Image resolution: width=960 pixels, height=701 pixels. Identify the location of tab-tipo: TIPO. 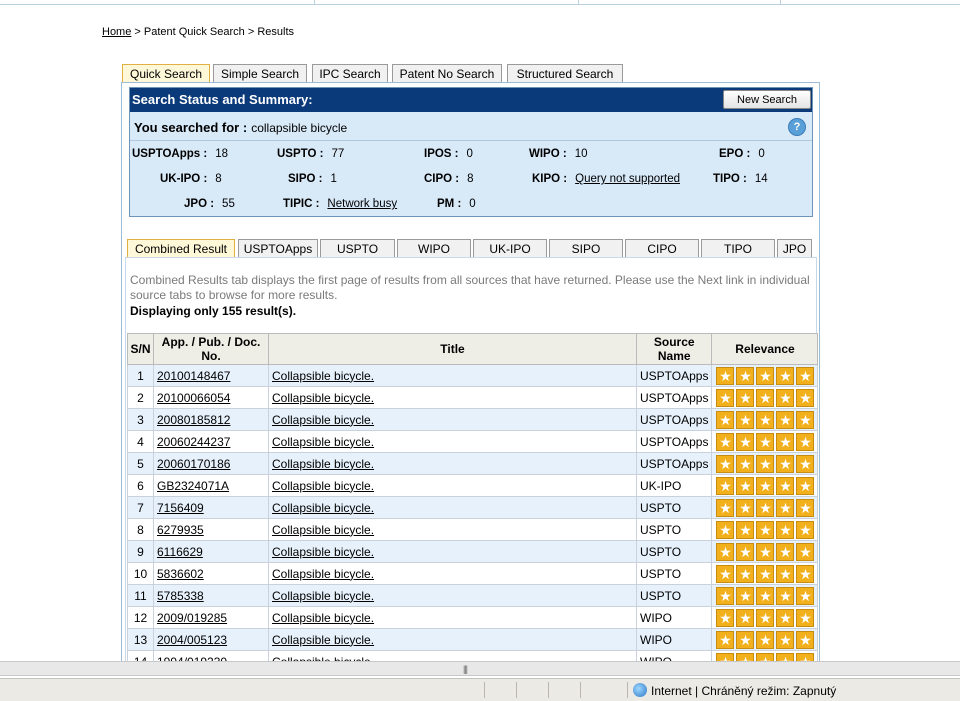
(738, 248).